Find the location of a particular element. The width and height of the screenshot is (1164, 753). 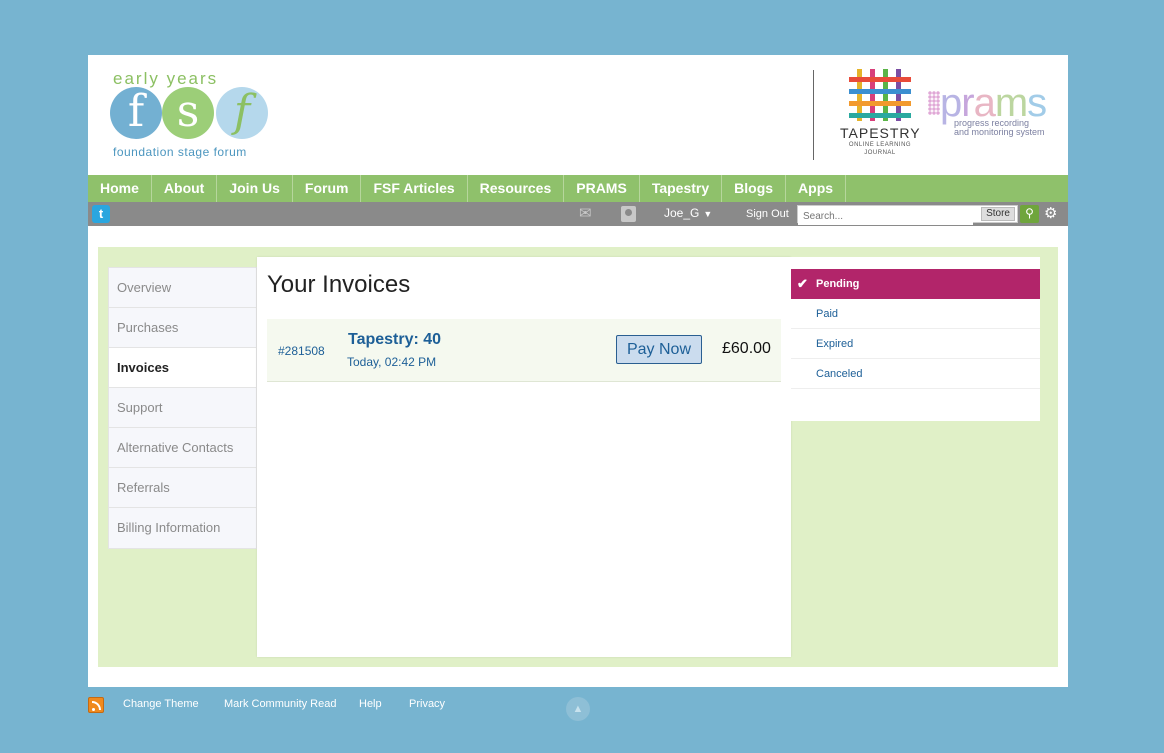

sidebar-item-invoices: Invoices is located at coordinates (182, 368).